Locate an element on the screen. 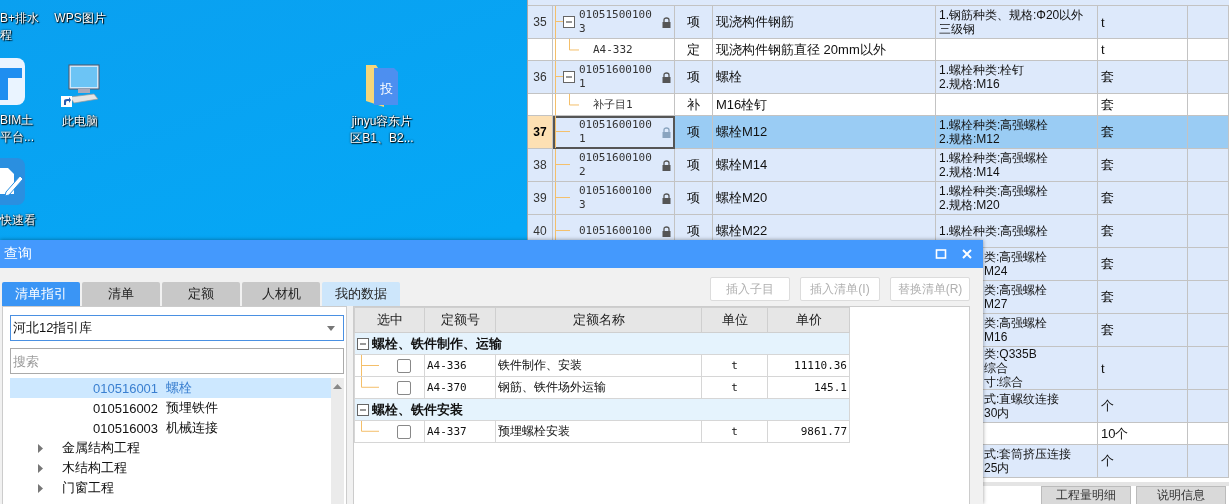 Image resolution: width=1229 pixels, height=504 pixels. scrollbar is located at coordinates (337, 441).